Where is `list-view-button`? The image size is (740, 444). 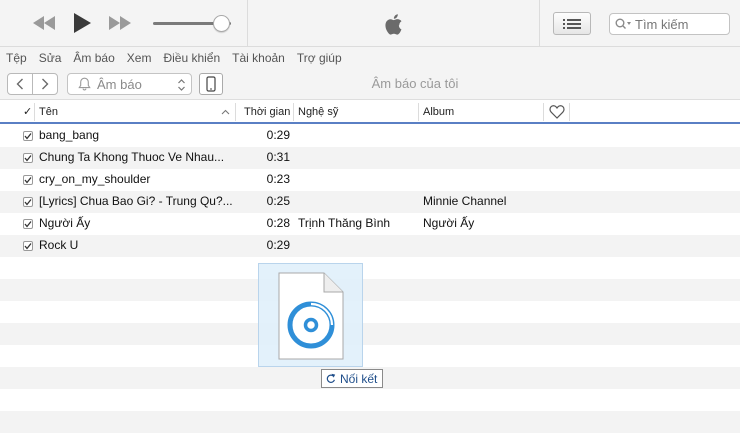 list-view-button is located at coordinates (572, 23).